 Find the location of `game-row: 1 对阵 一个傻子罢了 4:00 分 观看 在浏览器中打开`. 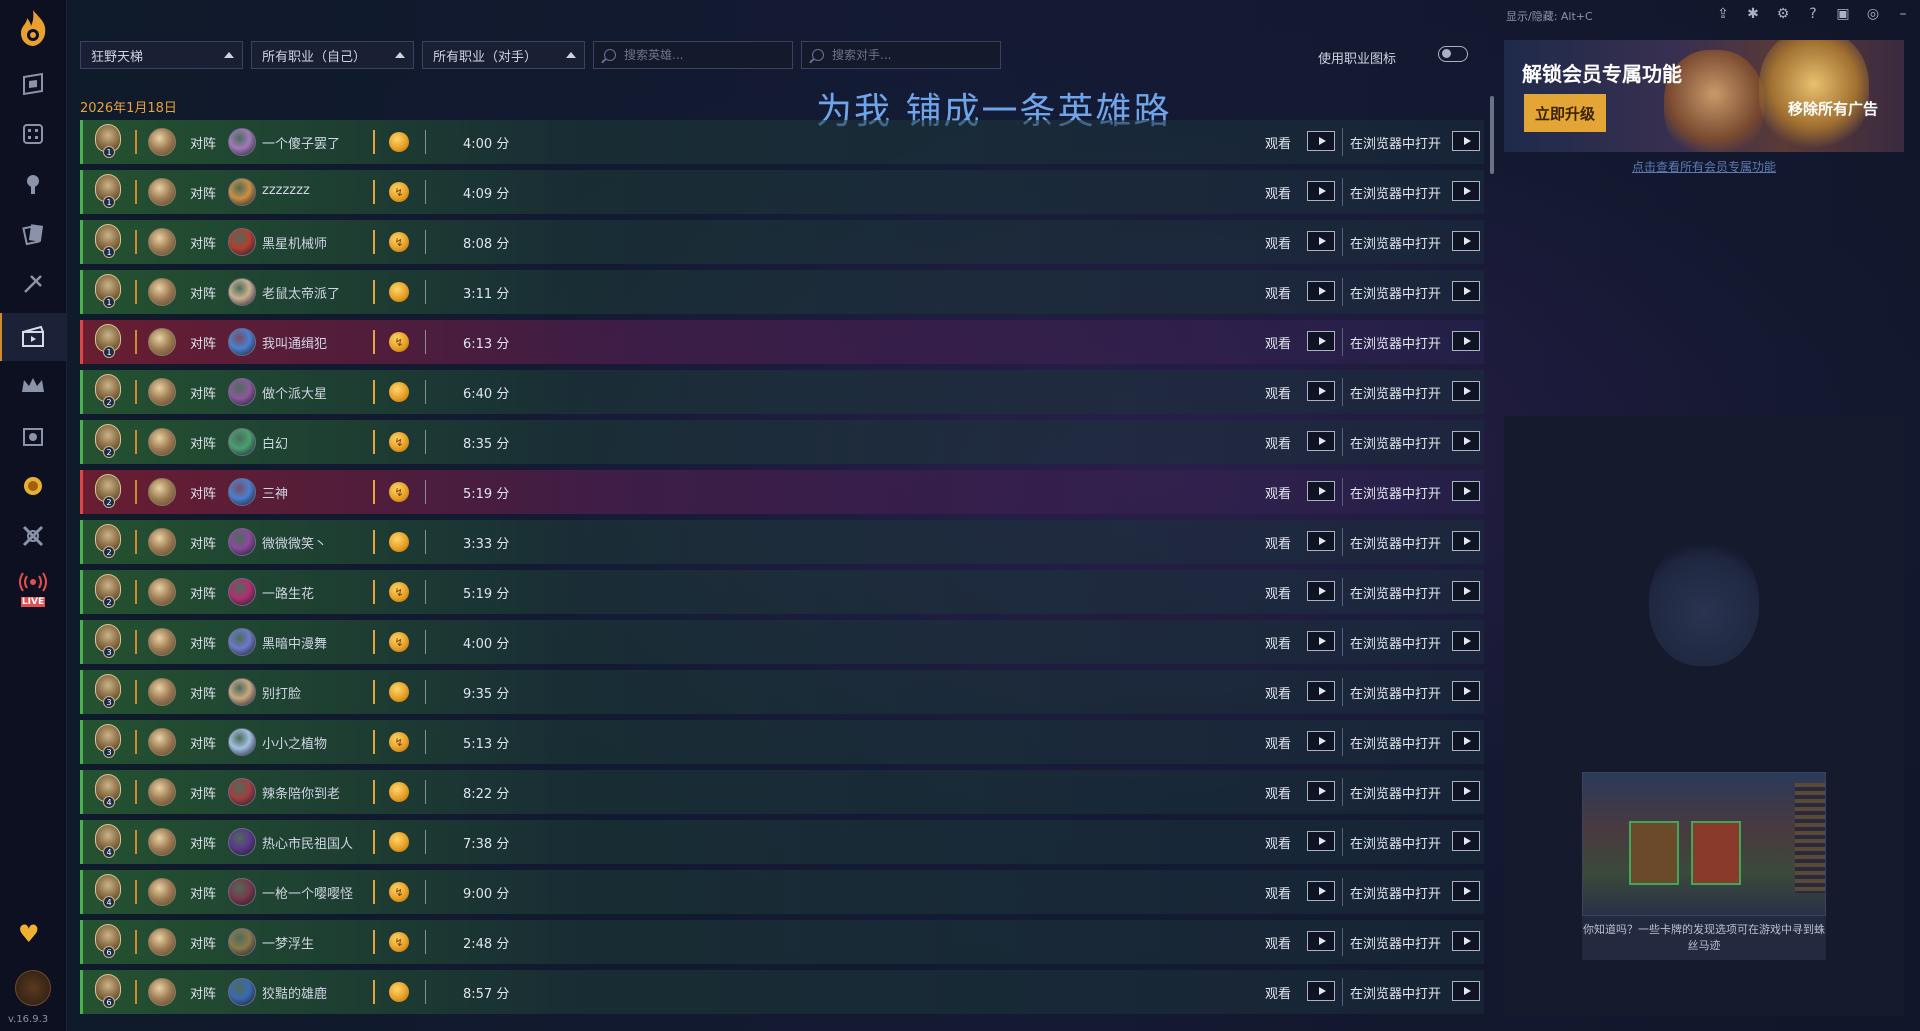

game-row: 1 对阵 一个傻子罢了 4:00 分 观看 在浏览器中打开 is located at coordinates (782, 142).